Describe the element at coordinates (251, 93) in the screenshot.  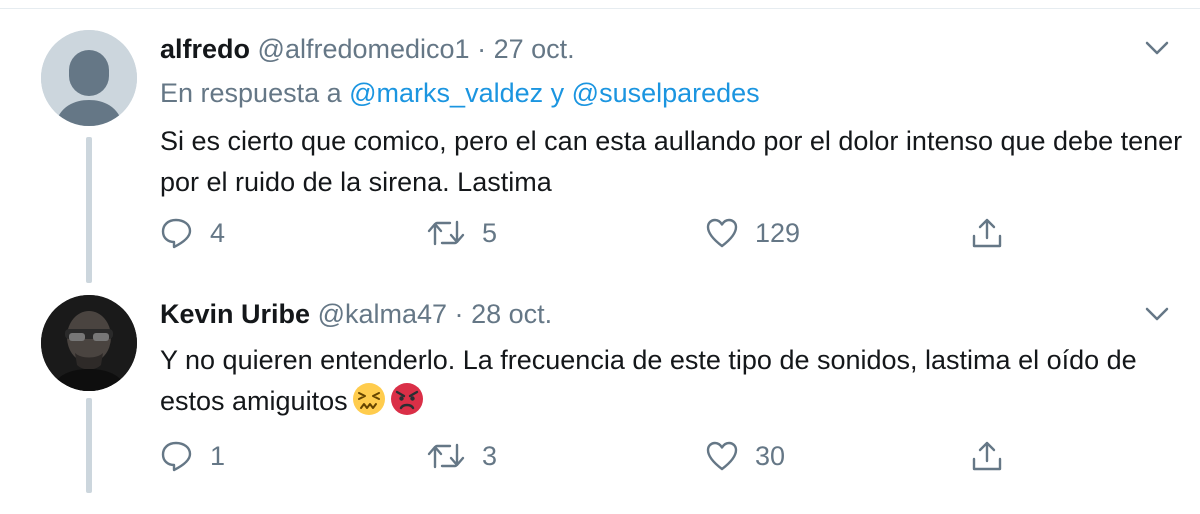
I see `reply-prefix: En respuesta a` at that location.